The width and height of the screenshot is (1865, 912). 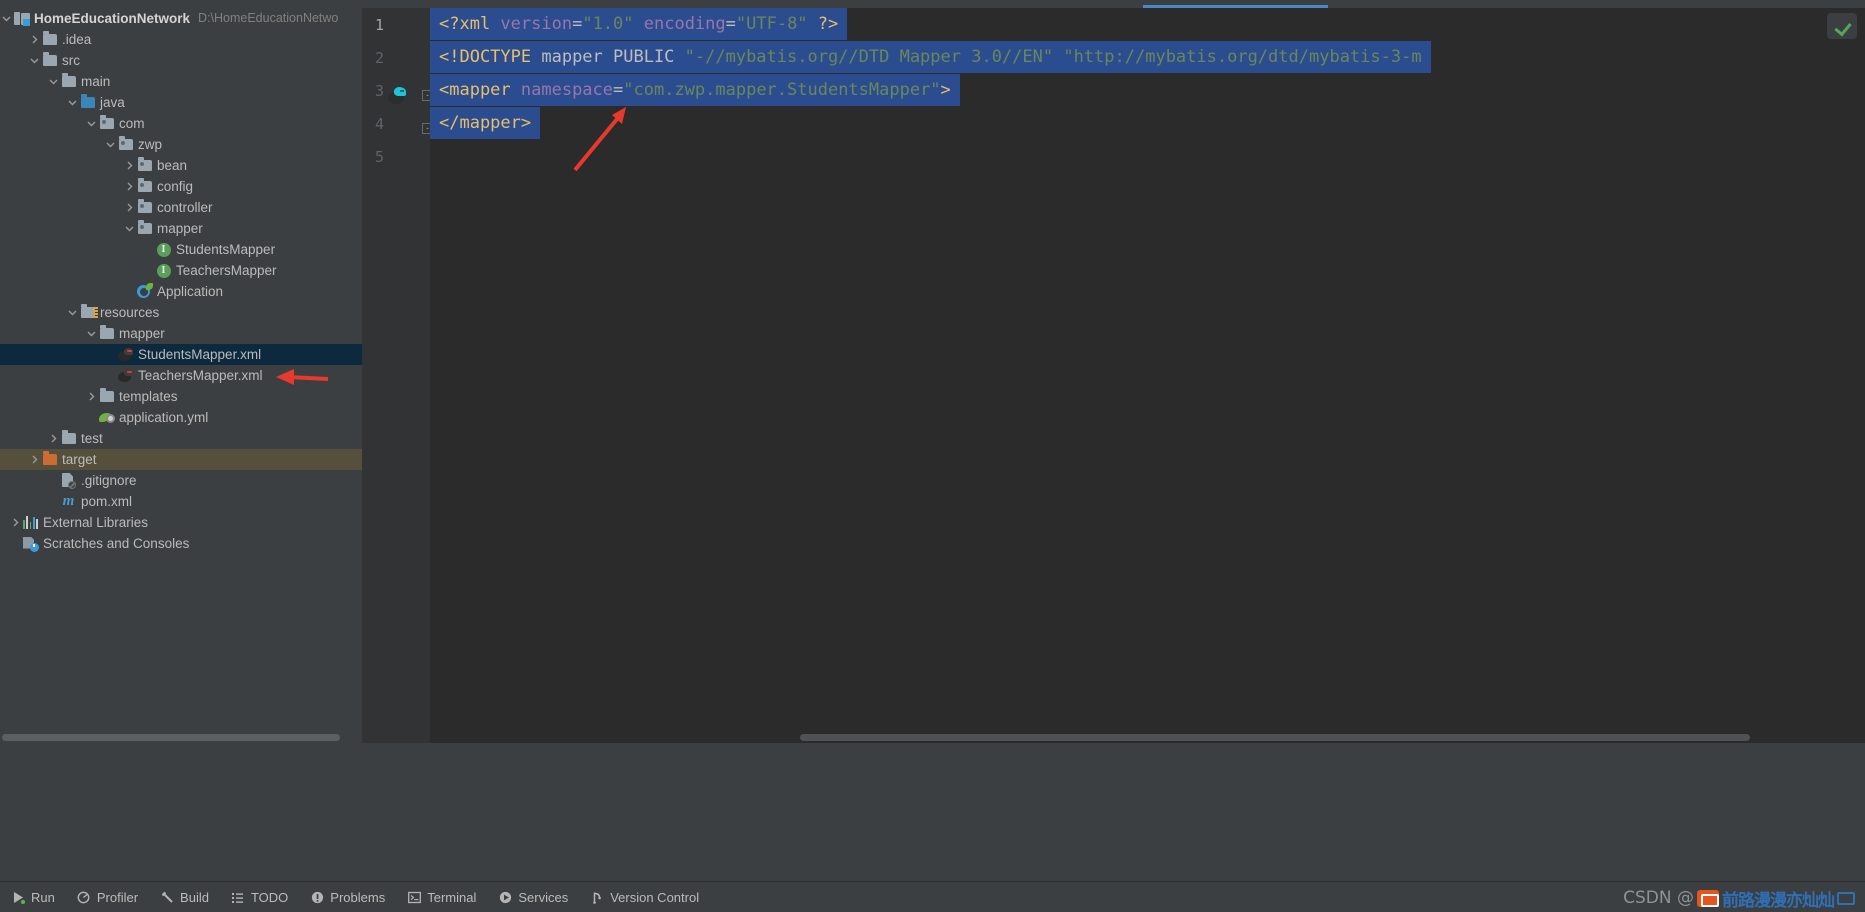 What do you see at coordinates (43, 897) in the screenshot?
I see `bottom-bar-label: Run` at bounding box center [43, 897].